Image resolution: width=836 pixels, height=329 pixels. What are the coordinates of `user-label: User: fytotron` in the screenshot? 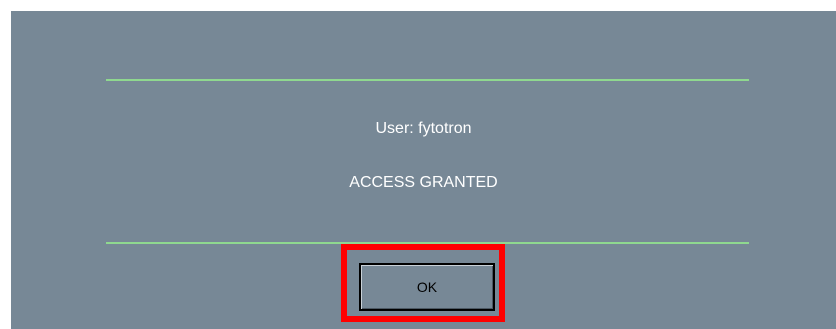 It's located at (423, 128).